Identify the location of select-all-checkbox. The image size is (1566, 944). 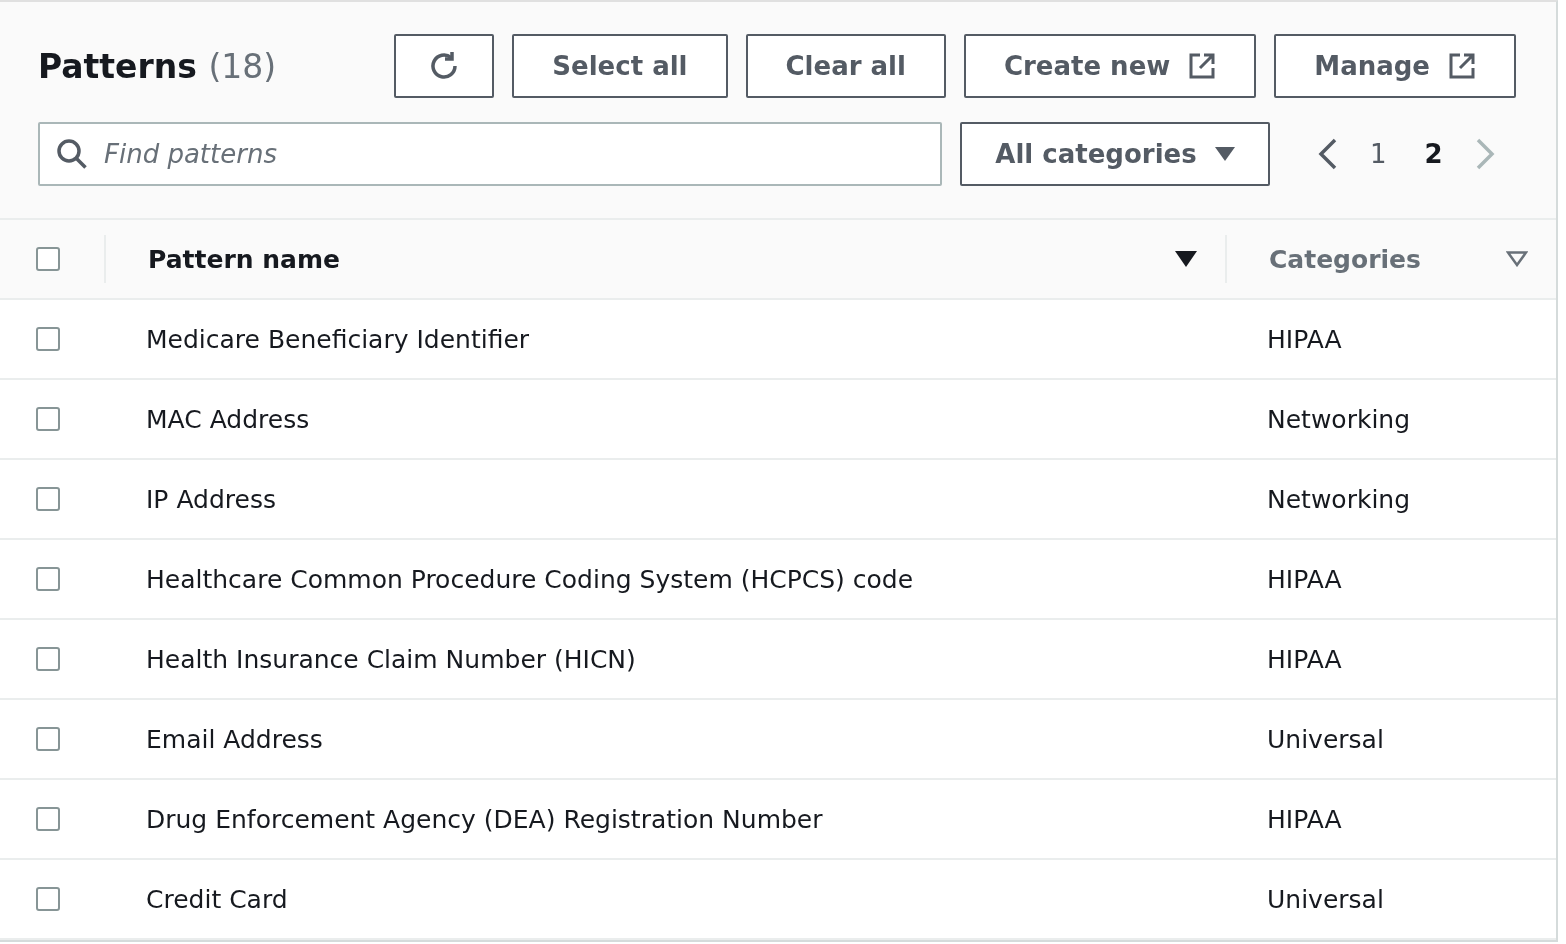
(48, 259).